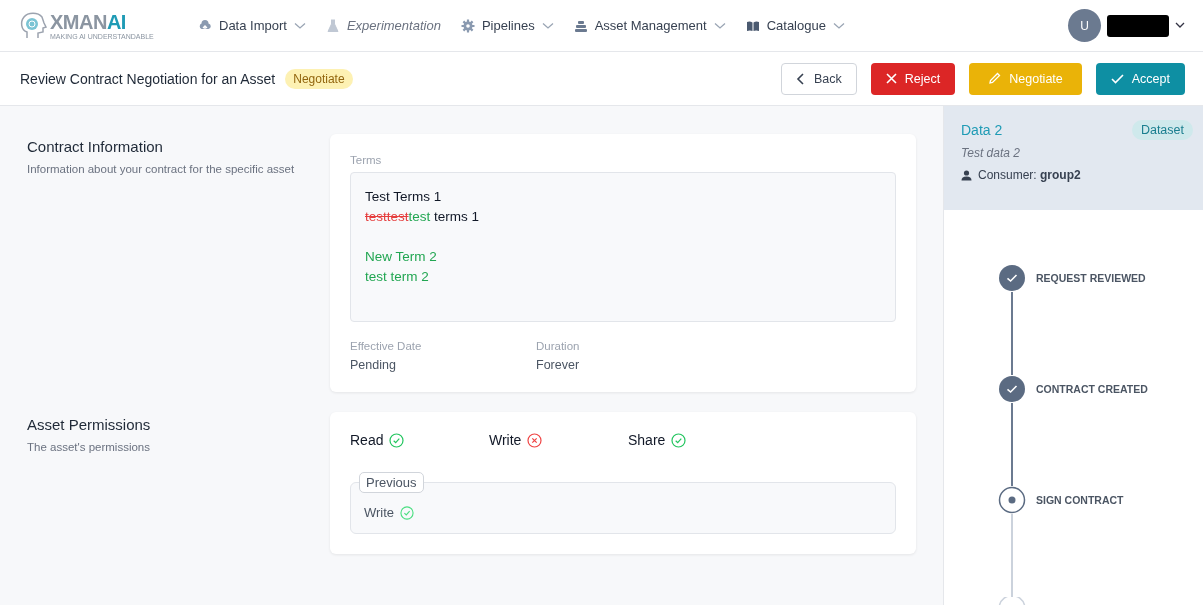 The width and height of the screenshot is (1203, 605). What do you see at coordinates (580, 25) in the screenshot?
I see `stack-icon` at bounding box center [580, 25].